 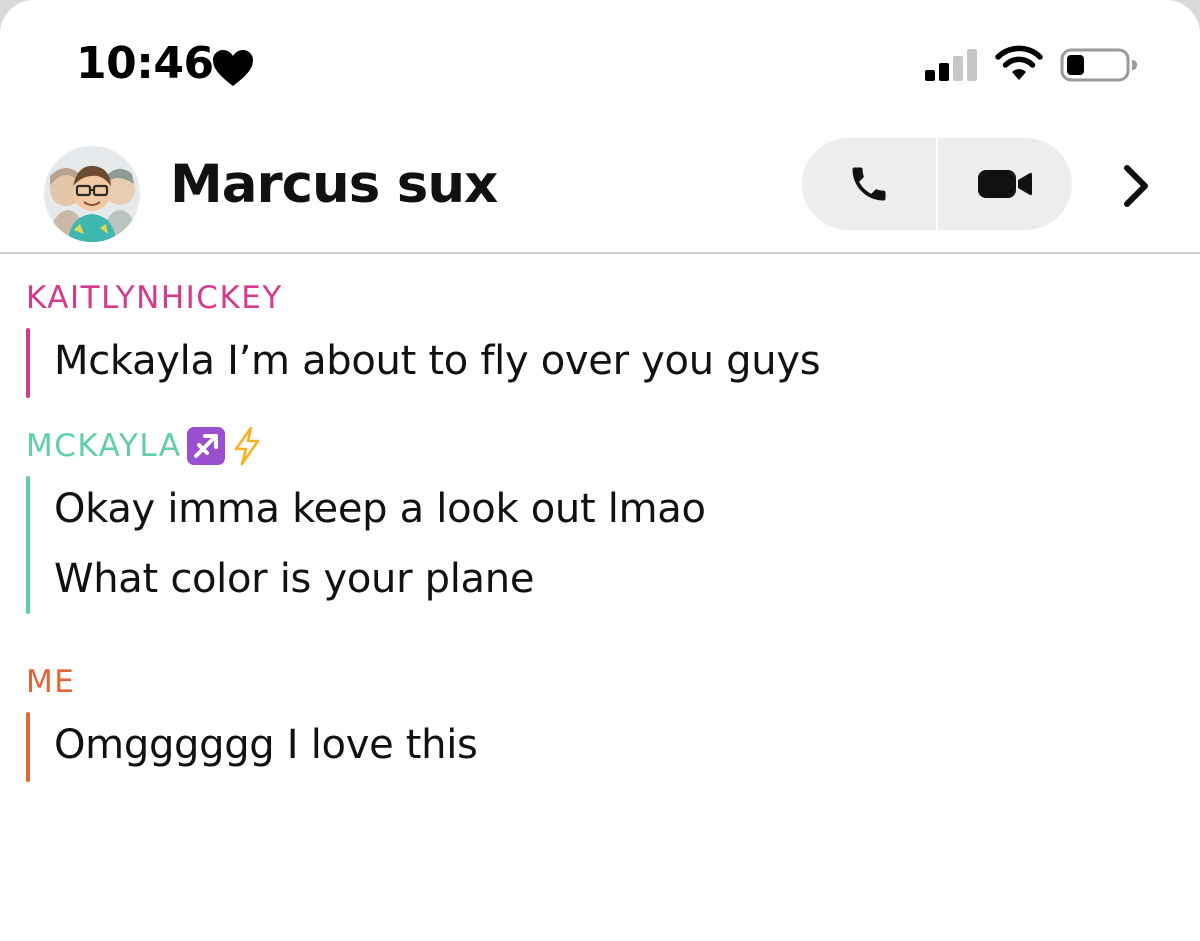 I want to click on chat-details-button, so click(x=1136, y=186).